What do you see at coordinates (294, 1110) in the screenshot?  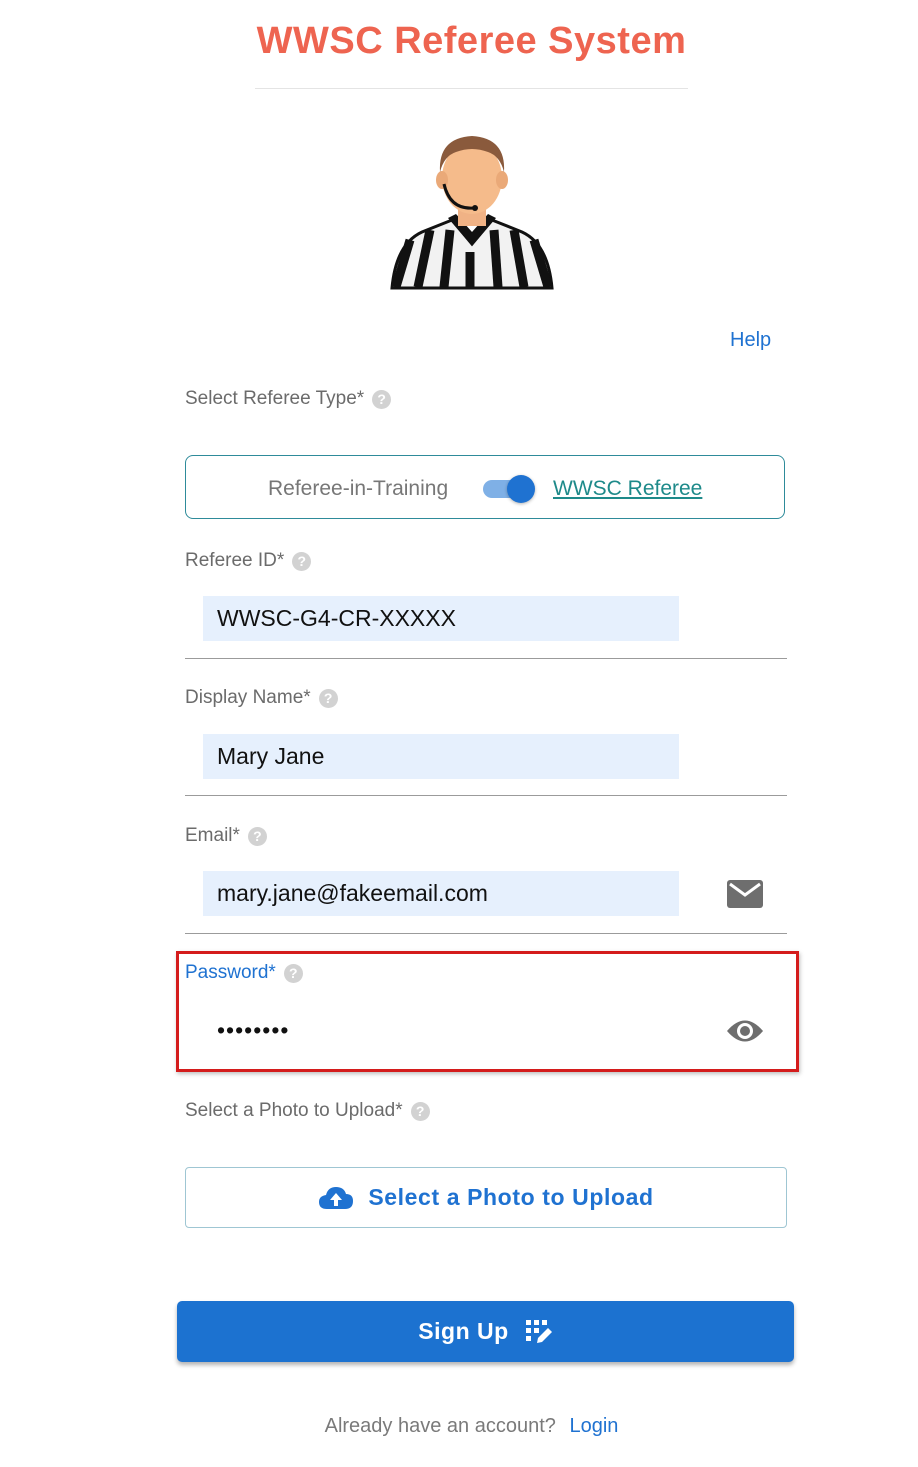 I see `photo-label-text: Select a Photo to Upload*` at bounding box center [294, 1110].